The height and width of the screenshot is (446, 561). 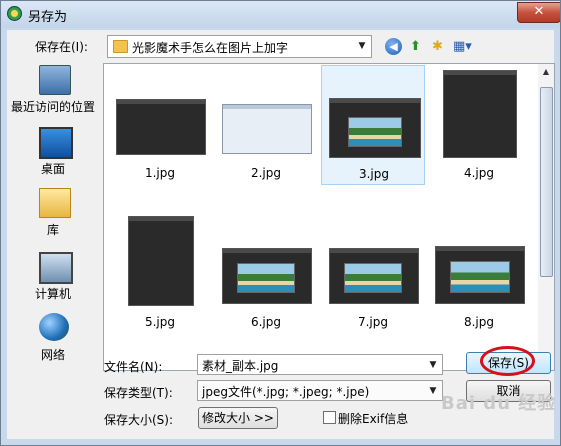 What do you see at coordinates (415, 46) in the screenshot?
I see `up-folder-icon: ⬆` at bounding box center [415, 46].